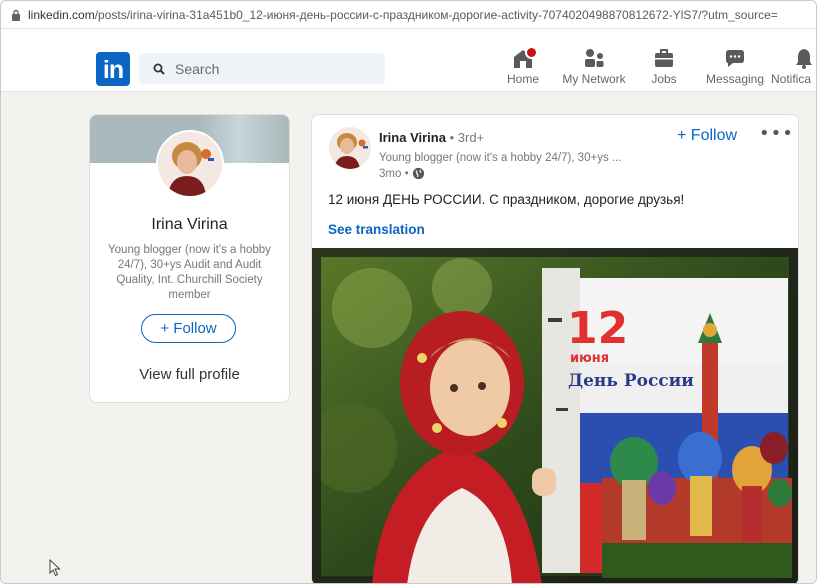 This screenshot has width=817, height=584. I want to click on post-author-avatar, so click(350, 148).